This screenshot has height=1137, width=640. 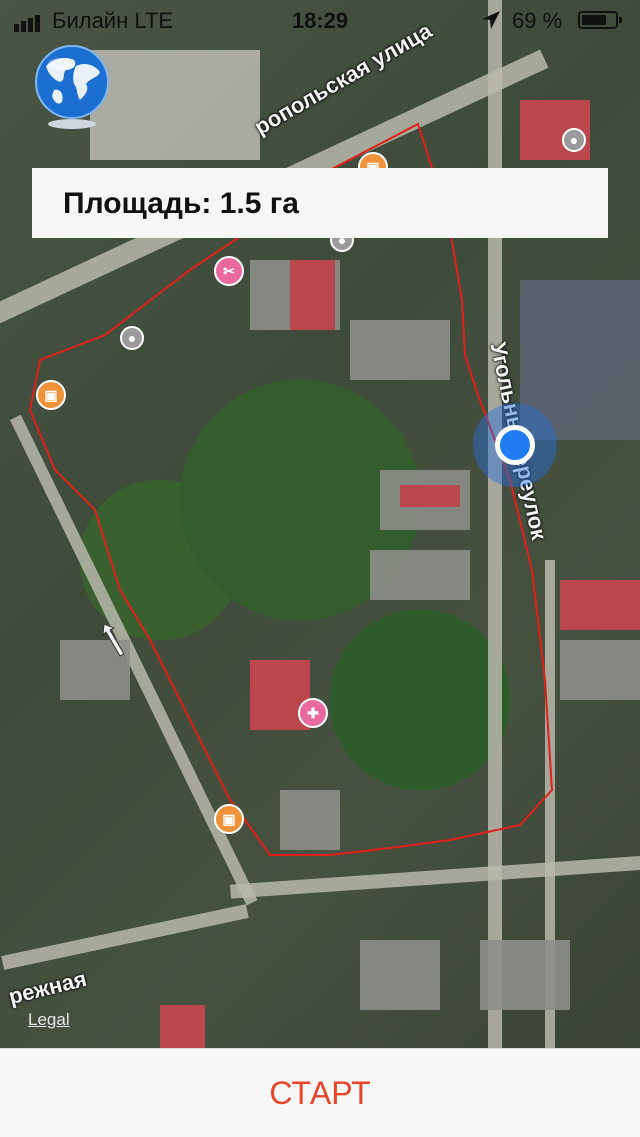 I want to click on road-direction-arrow-icon, so click(x=113, y=640).